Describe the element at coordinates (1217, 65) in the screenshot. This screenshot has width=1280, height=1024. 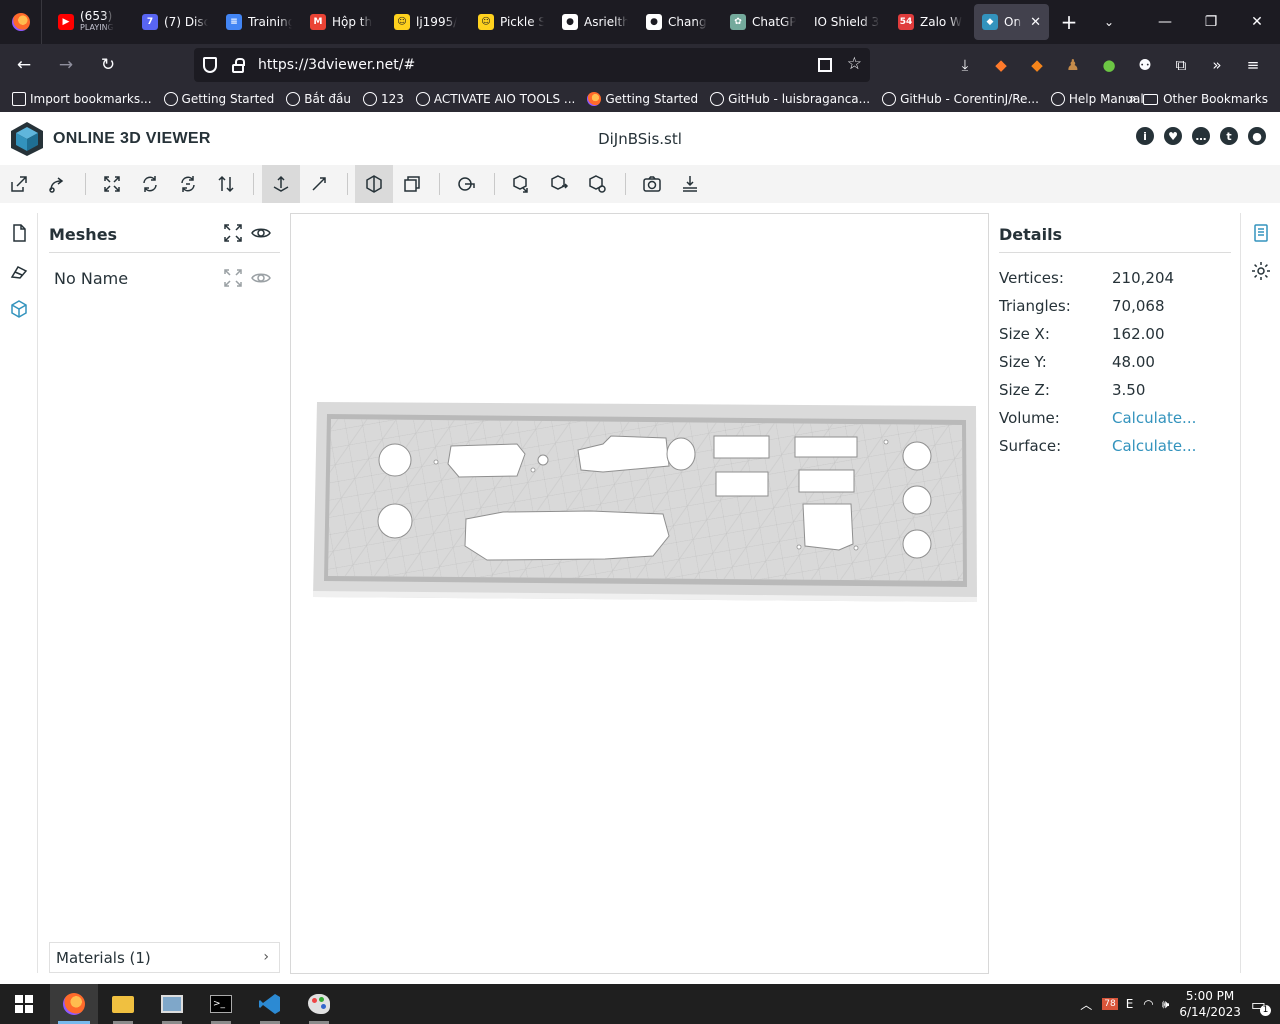
I see `overflow-menu-icon: »` at that location.